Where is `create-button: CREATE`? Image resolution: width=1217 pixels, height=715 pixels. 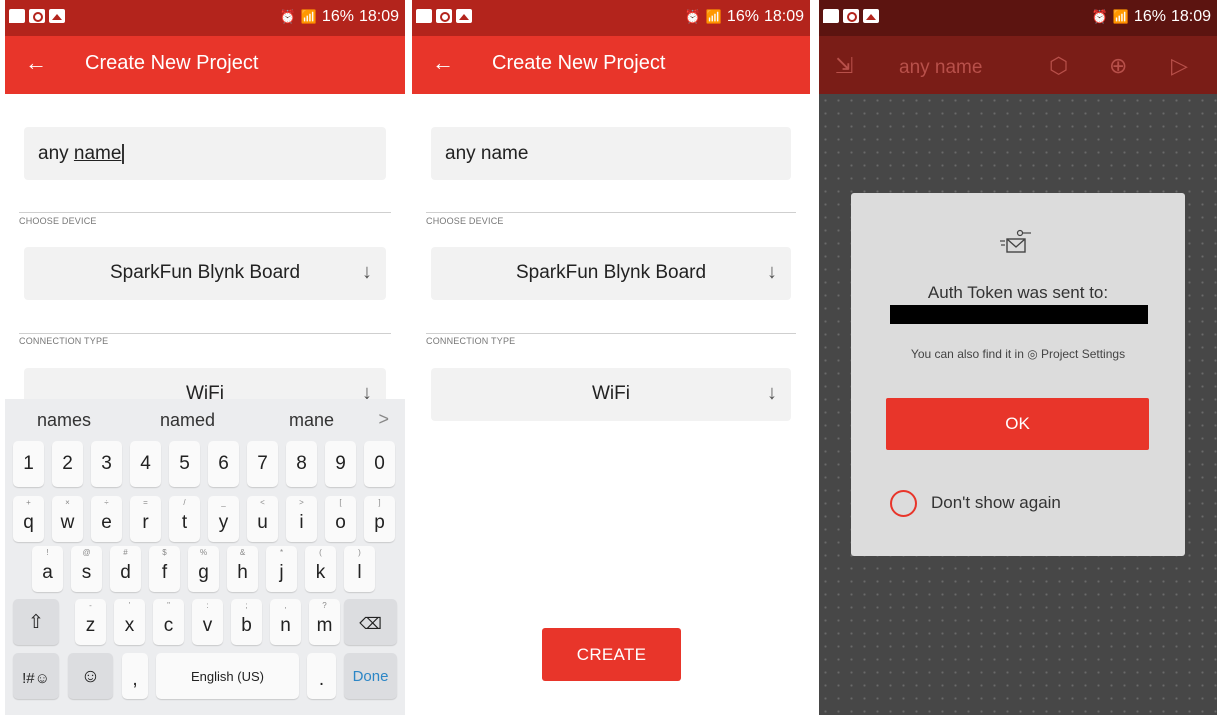
create-button: CREATE is located at coordinates (611, 654).